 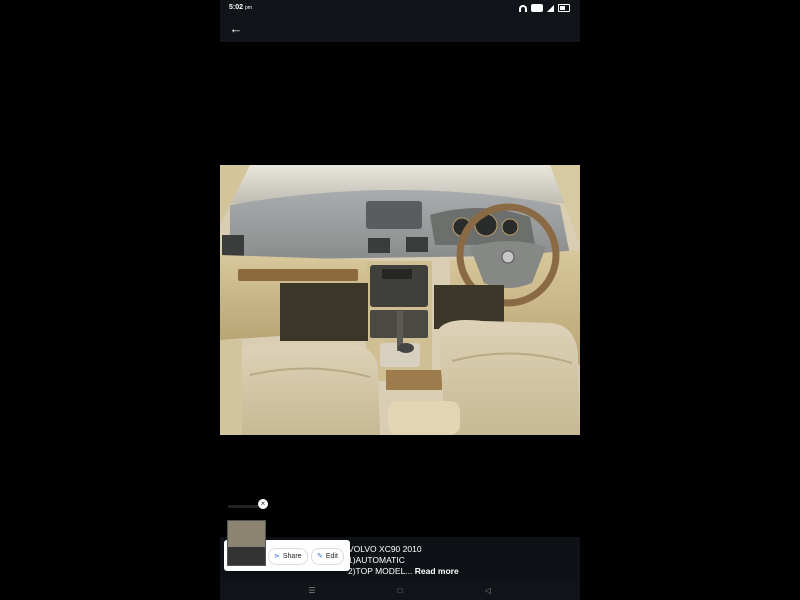 What do you see at coordinates (246, 534) in the screenshot?
I see `thumbnail-image` at bounding box center [246, 534].